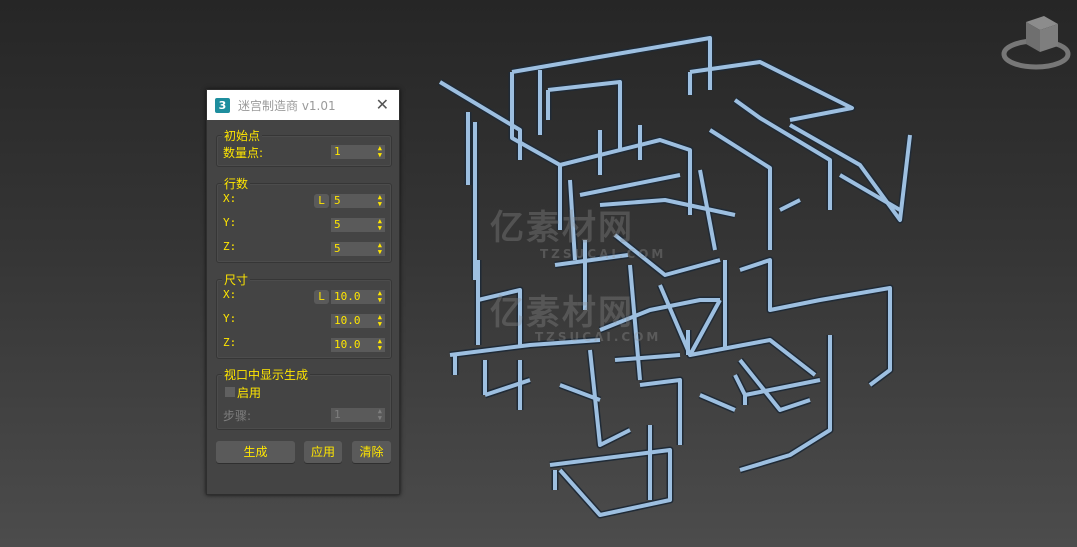 This screenshot has width=1077, height=547. Describe the element at coordinates (358, 201) in the screenshot. I see `rows-x-spinner: 5 ▲ ▼` at that location.